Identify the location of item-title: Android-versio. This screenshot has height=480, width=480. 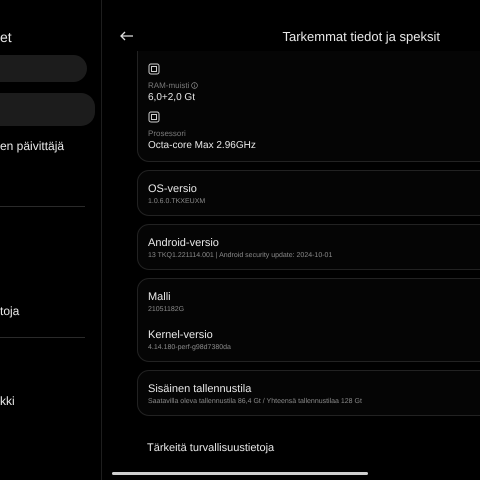
(184, 243).